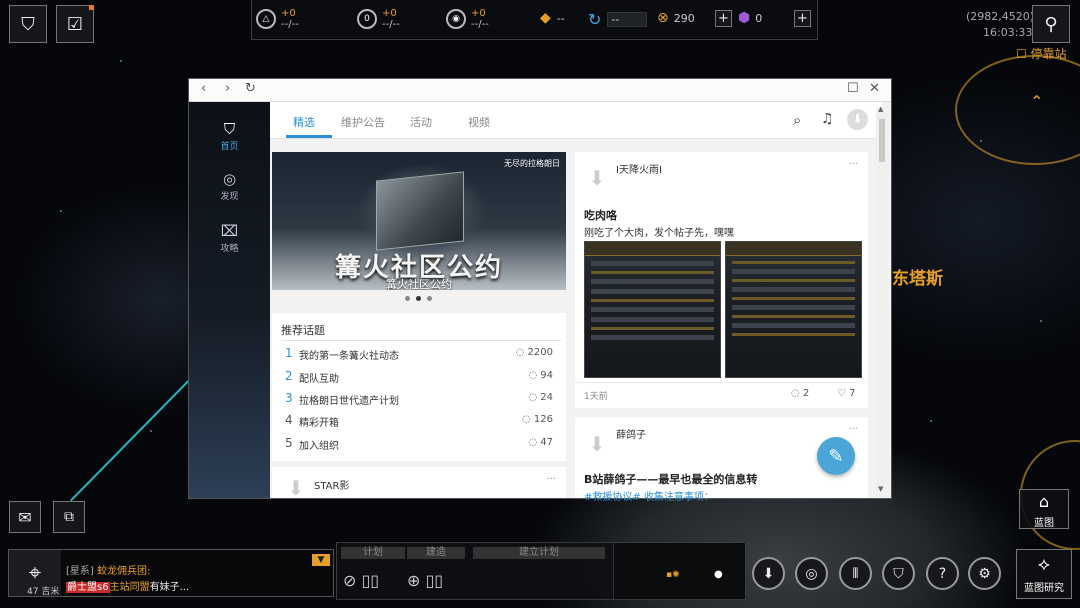 The height and width of the screenshot is (608, 1080). Describe the element at coordinates (288, 13) in the screenshot. I see `resource-delta: +0` at that location.